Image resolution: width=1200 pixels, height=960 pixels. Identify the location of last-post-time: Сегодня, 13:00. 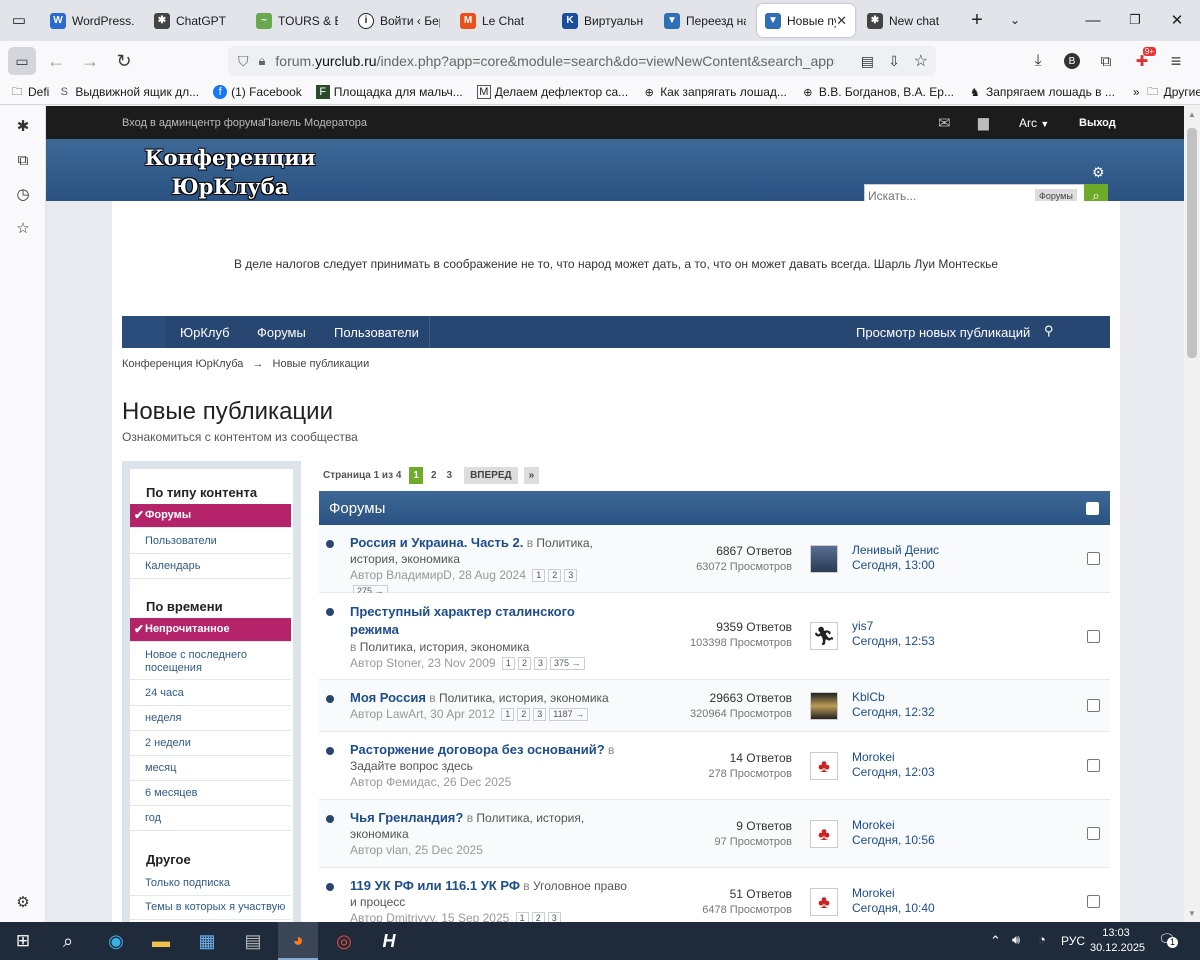
(895, 565).